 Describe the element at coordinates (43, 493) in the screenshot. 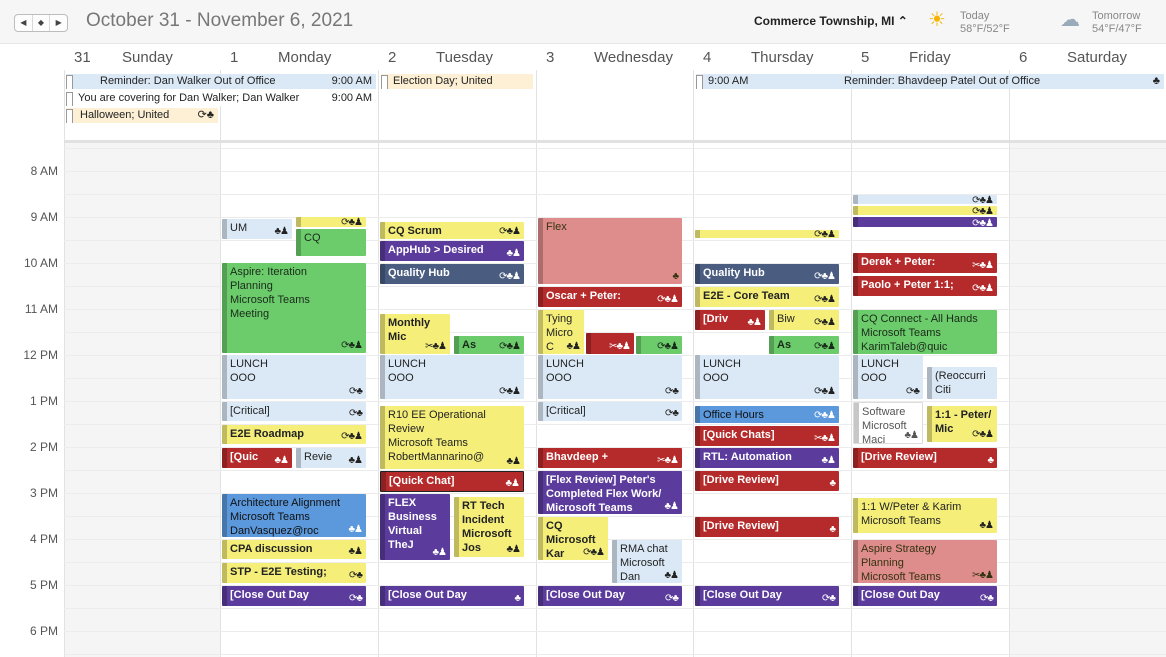

I see `time-label: 3 PM` at that location.